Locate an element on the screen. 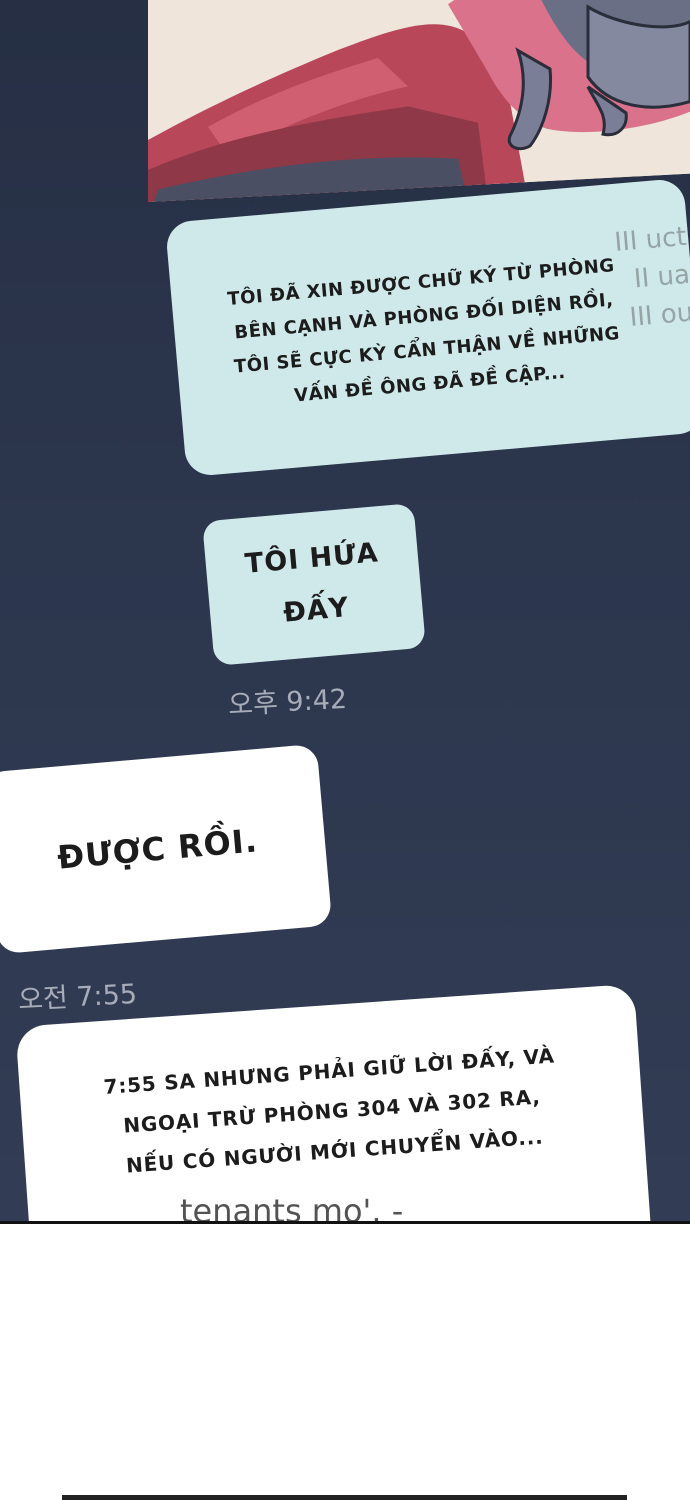 Image resolution: width=690 pixels, height=1500 pixels. message-bubble-sent-2: TÔI HỨA ĐẤY is located at coordinates (314, 584).